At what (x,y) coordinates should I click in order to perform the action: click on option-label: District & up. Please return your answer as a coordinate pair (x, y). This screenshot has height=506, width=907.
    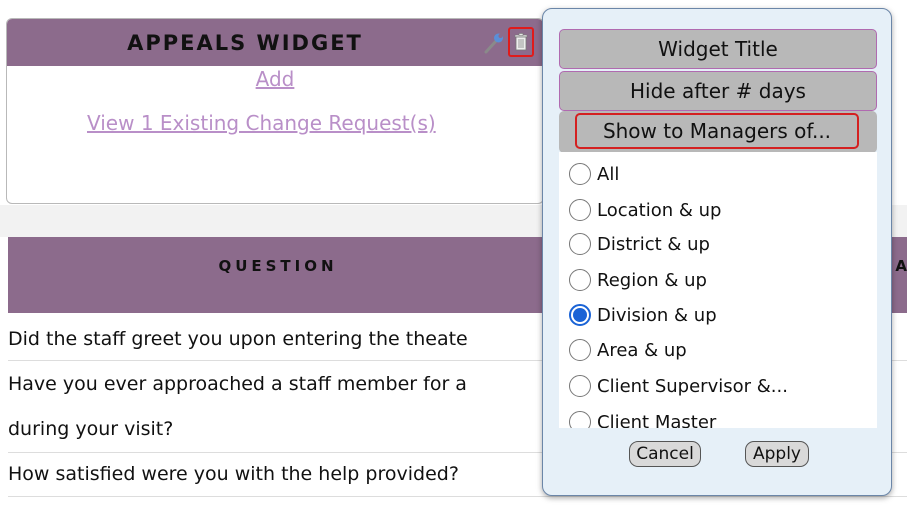
    Looking at the image, I should click on (653, 244).